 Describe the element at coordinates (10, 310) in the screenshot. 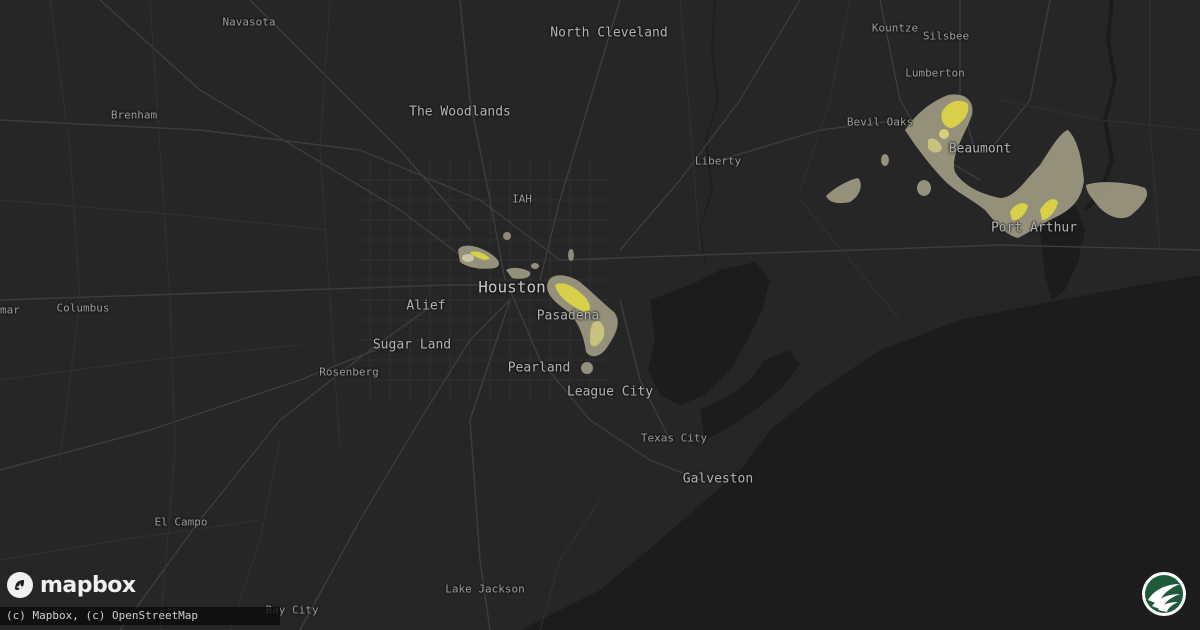

I see `place-label-mar: mar` at that location.